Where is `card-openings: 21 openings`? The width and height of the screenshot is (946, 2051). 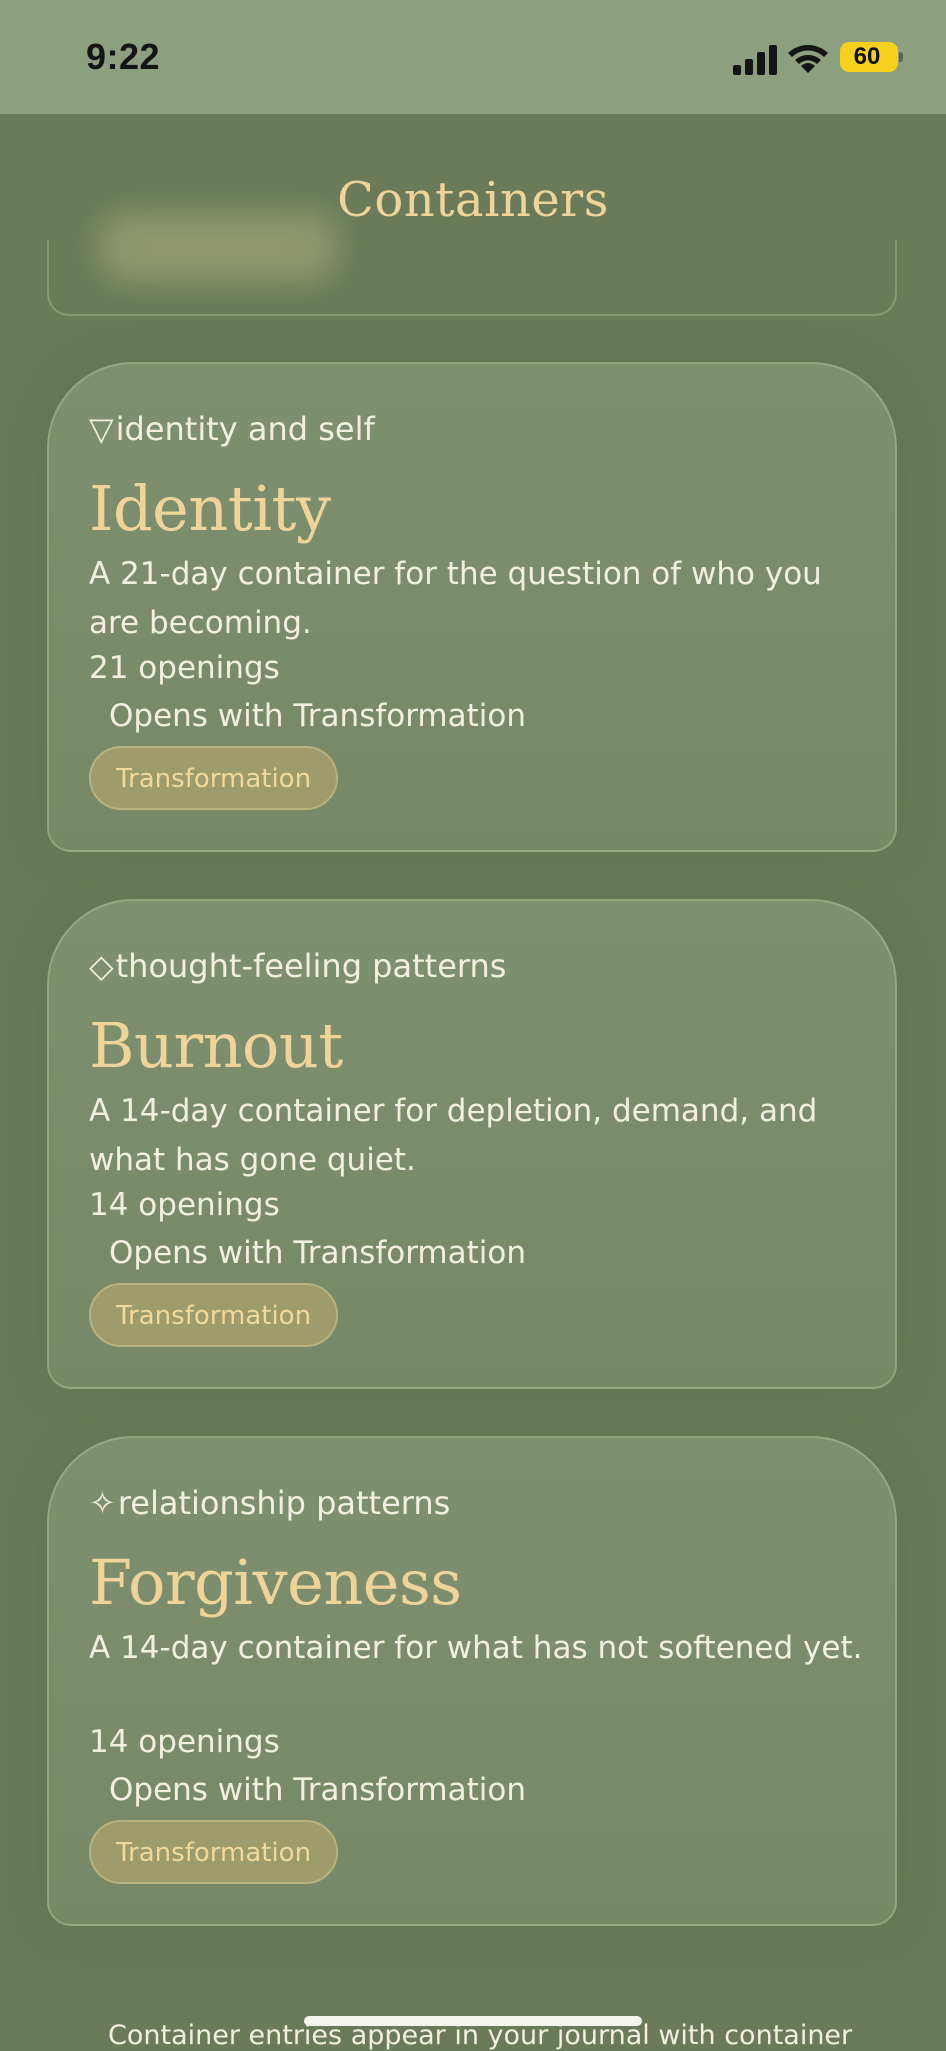 card-openings: 21 openings is located at coordinates (184, 668).